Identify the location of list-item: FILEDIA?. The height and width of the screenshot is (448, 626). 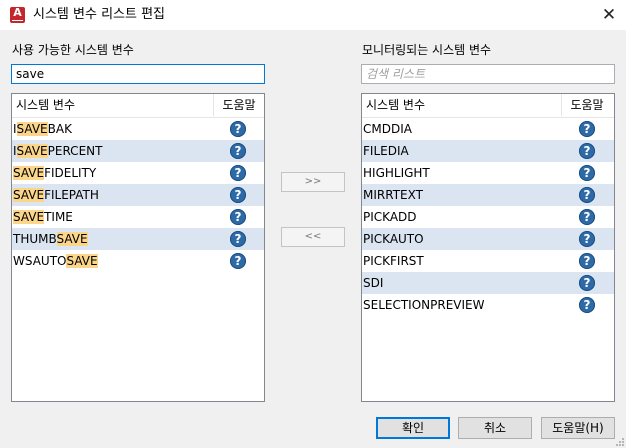
(488, 151).